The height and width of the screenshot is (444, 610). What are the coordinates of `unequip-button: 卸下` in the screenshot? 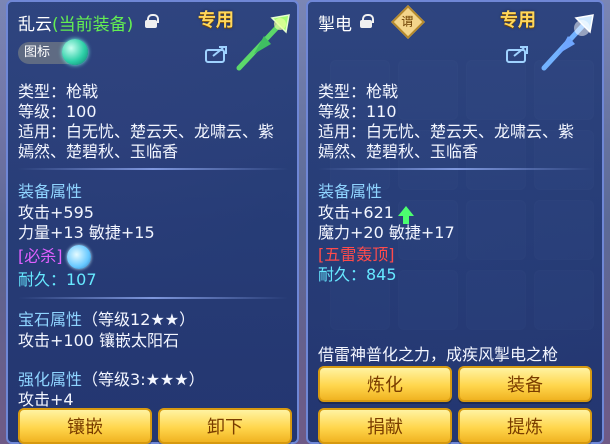 It's located at (225, 426).